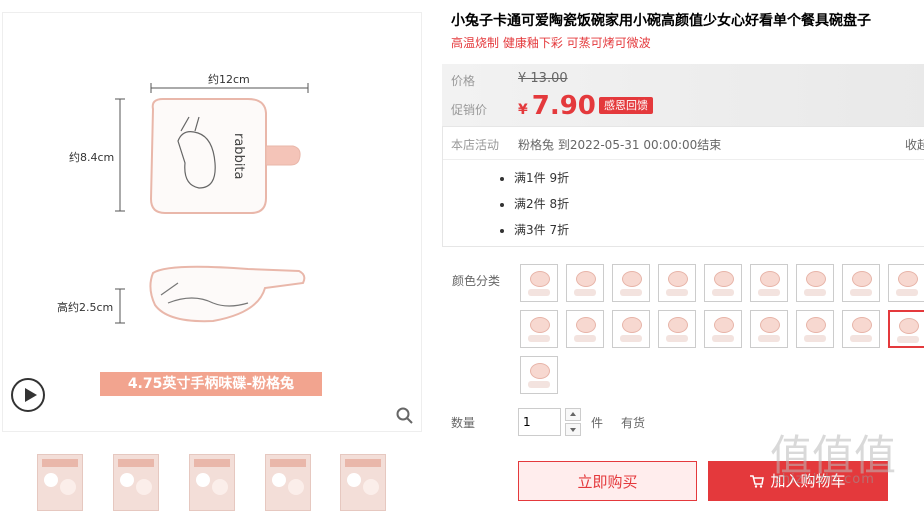  Describe the element at coordinates (633, 423) in the screenshot. I see `stock-status: 有货` at that location.